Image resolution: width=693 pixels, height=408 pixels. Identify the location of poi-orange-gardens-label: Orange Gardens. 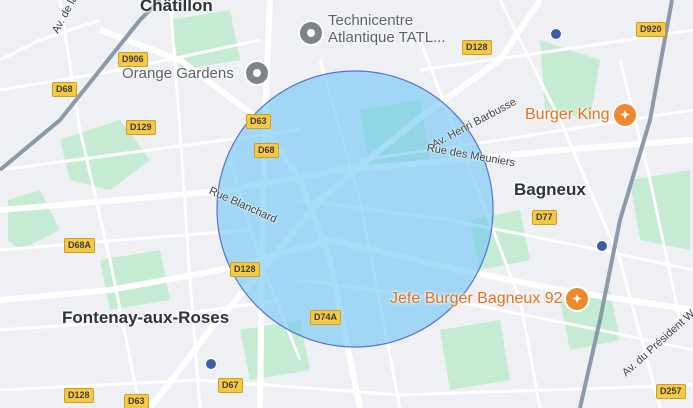
(178, 73).